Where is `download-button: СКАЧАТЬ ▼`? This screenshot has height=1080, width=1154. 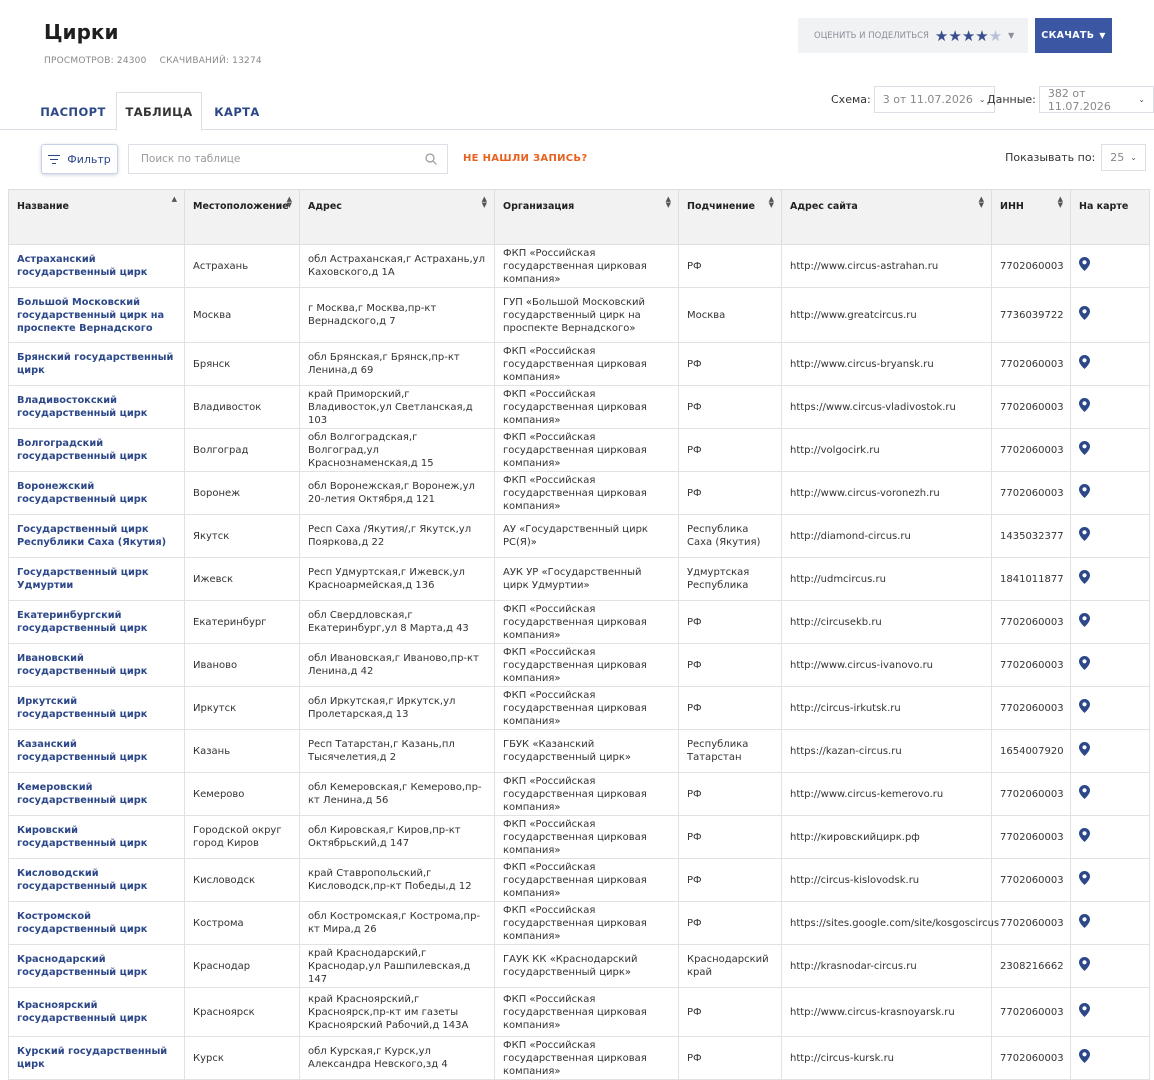 download-button: СКАЧАТЬ ▼ is located at coordinates (1073, 35).